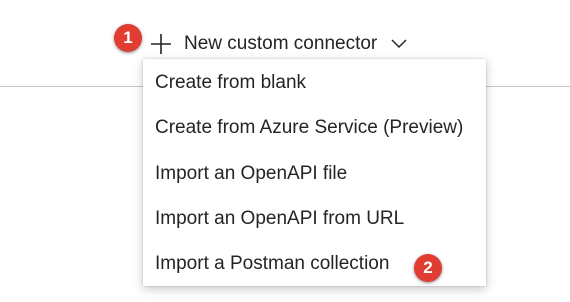 The image size is (570, 302). I want to click on new-custom-connector-label: New custom connector, so click(281, 43).